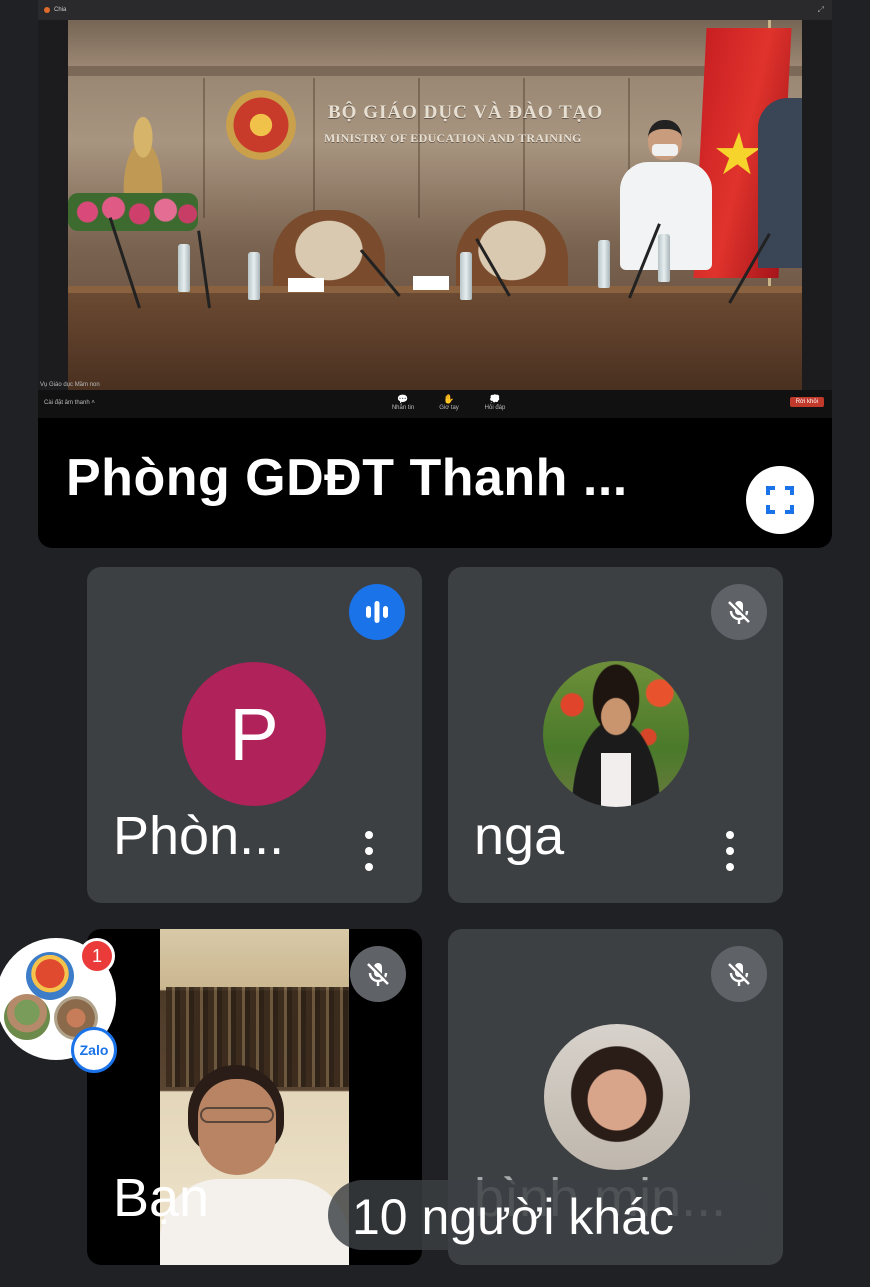 This screenshot has width=870, height=1287. Describe the element at coordinates (466, 112) in the screenshot. I see `sign-line-1: BỘ GIÁO DỤC VÀ ĐÀO TẠO` at that location.